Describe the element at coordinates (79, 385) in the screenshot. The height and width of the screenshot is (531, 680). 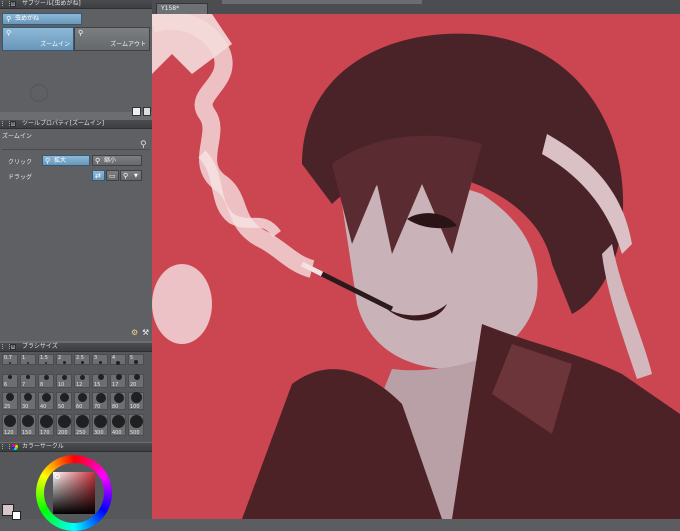
I see `brush-size-value: 12` at that location.